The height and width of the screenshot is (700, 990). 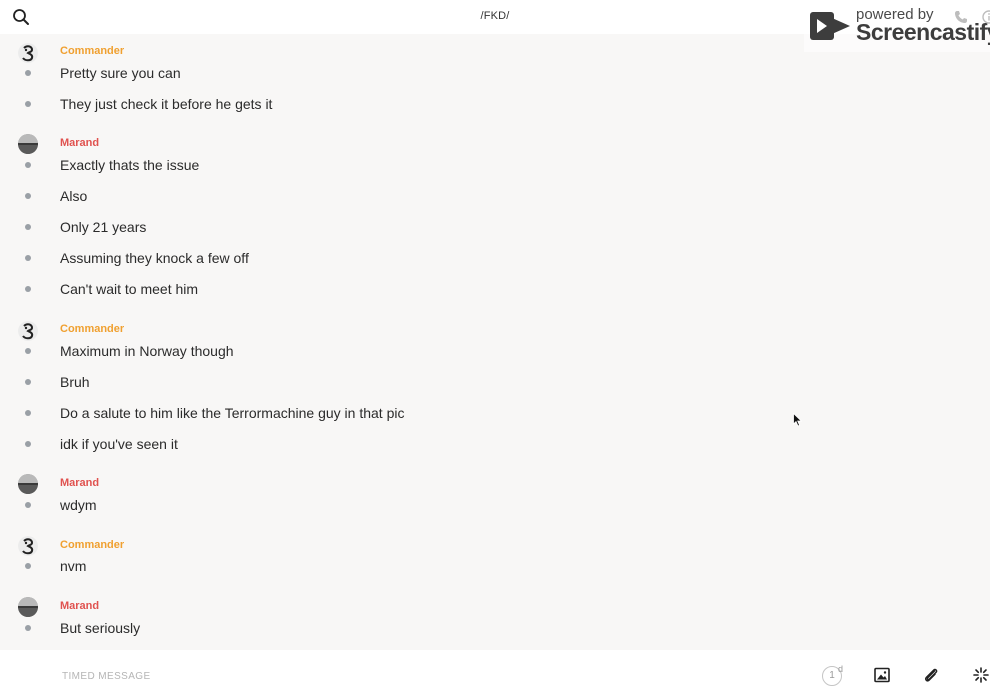 What do you see at coordinates (74, 196) in the screenshot?
I see `message-text: Also` at bounding box center [74, 196].